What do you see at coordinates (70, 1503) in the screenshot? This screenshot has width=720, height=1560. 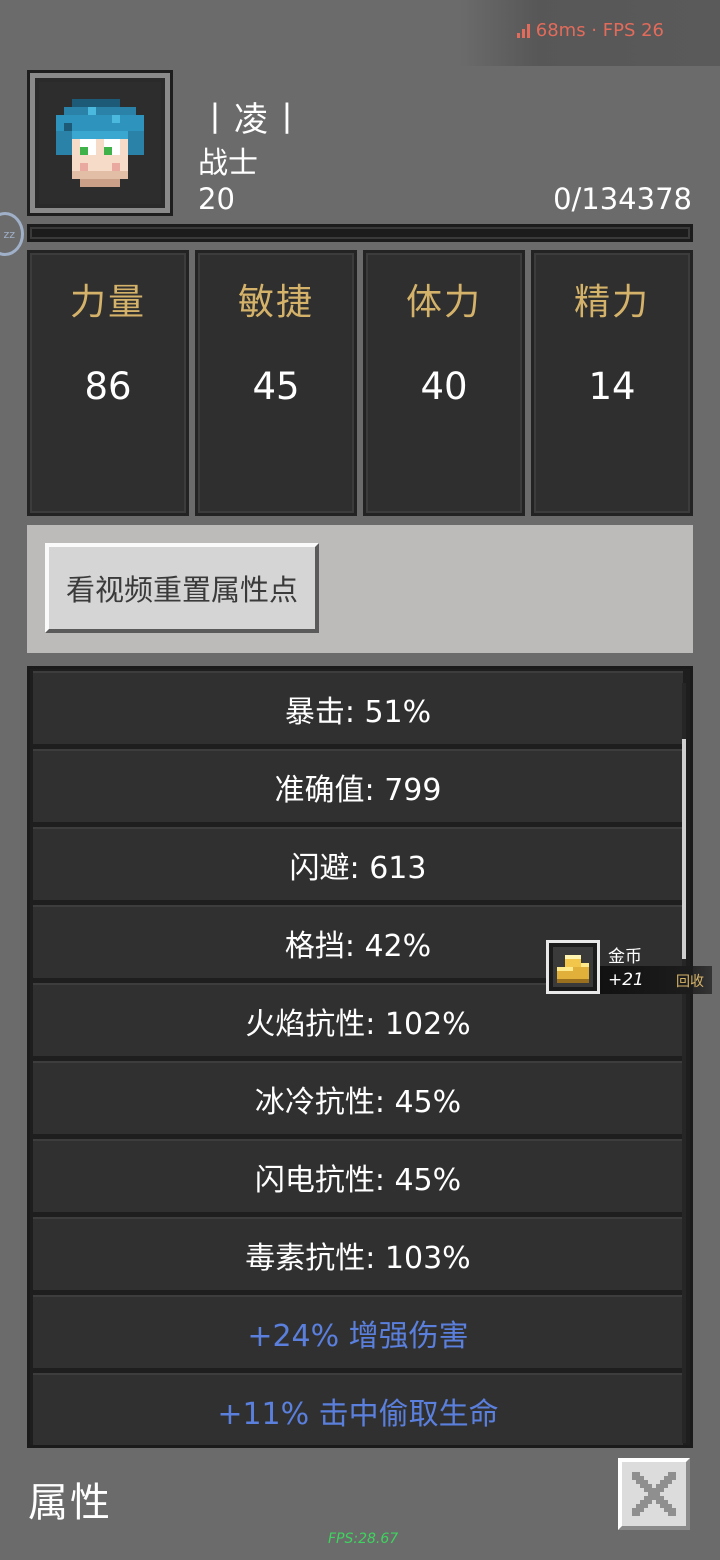 I see `page-title: 属性` at bounding box center [70, 1503].